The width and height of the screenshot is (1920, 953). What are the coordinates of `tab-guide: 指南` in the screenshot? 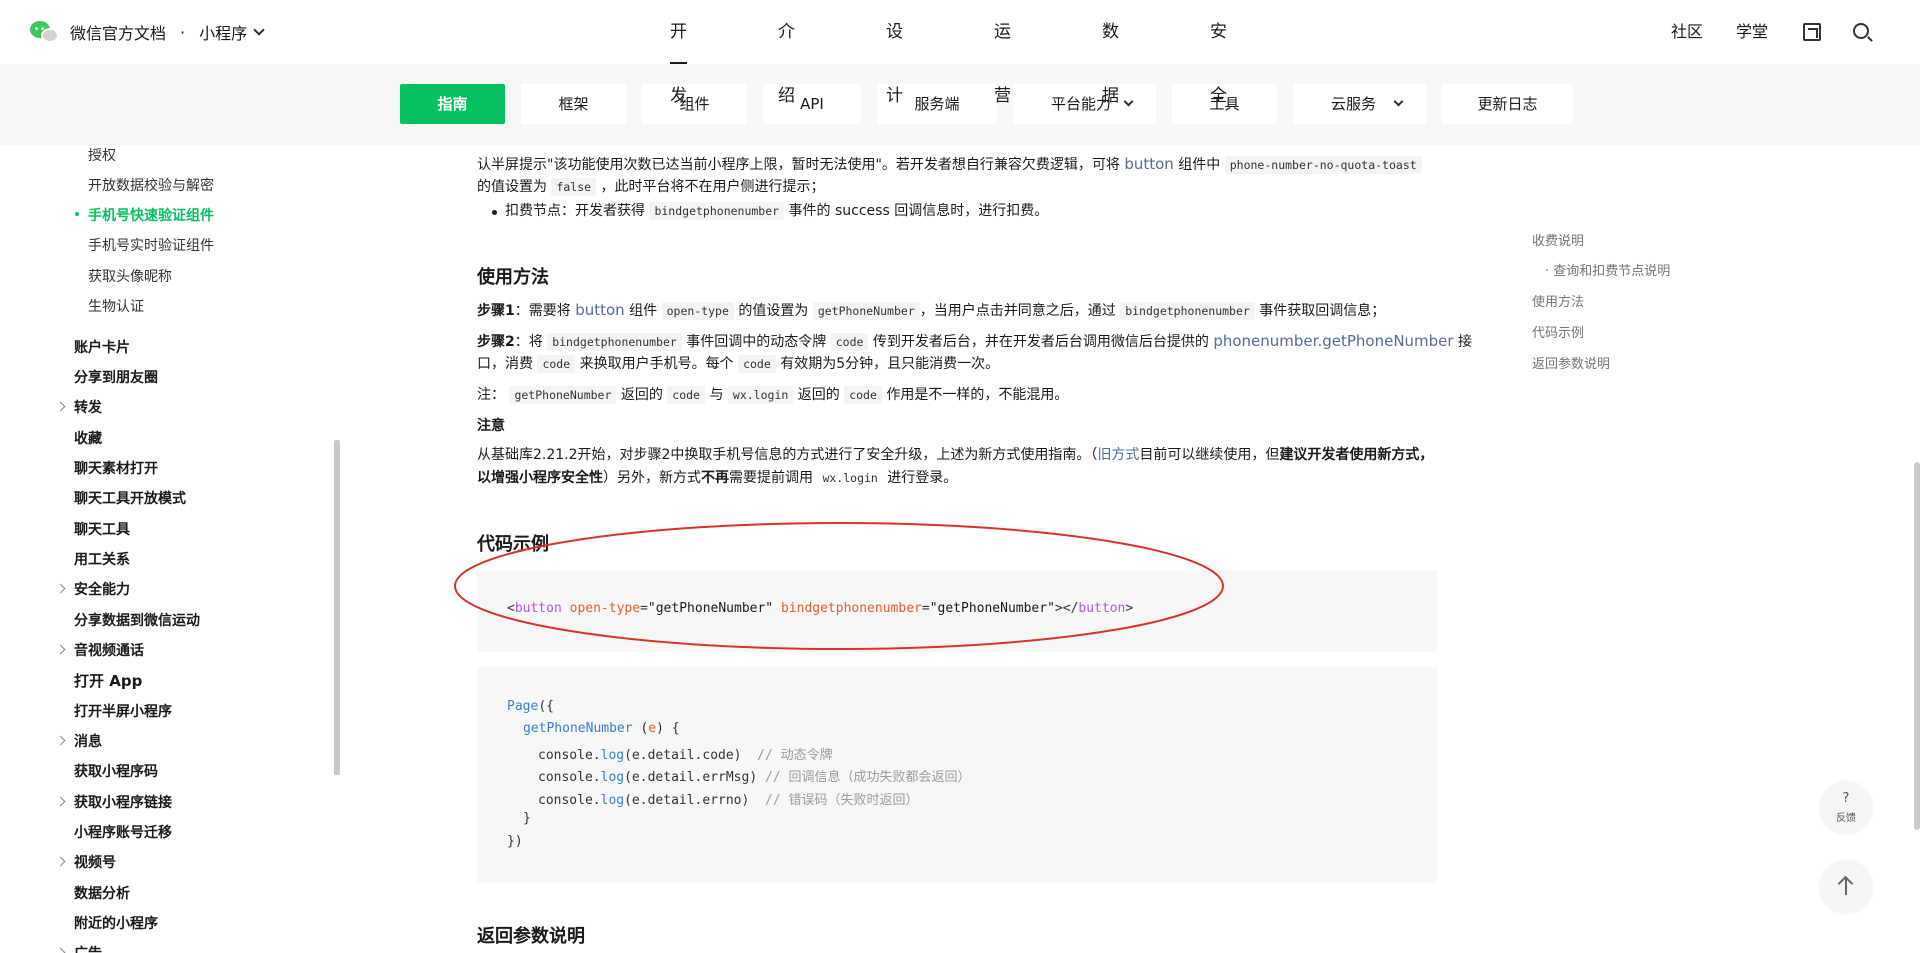 It's located at (452, 104).